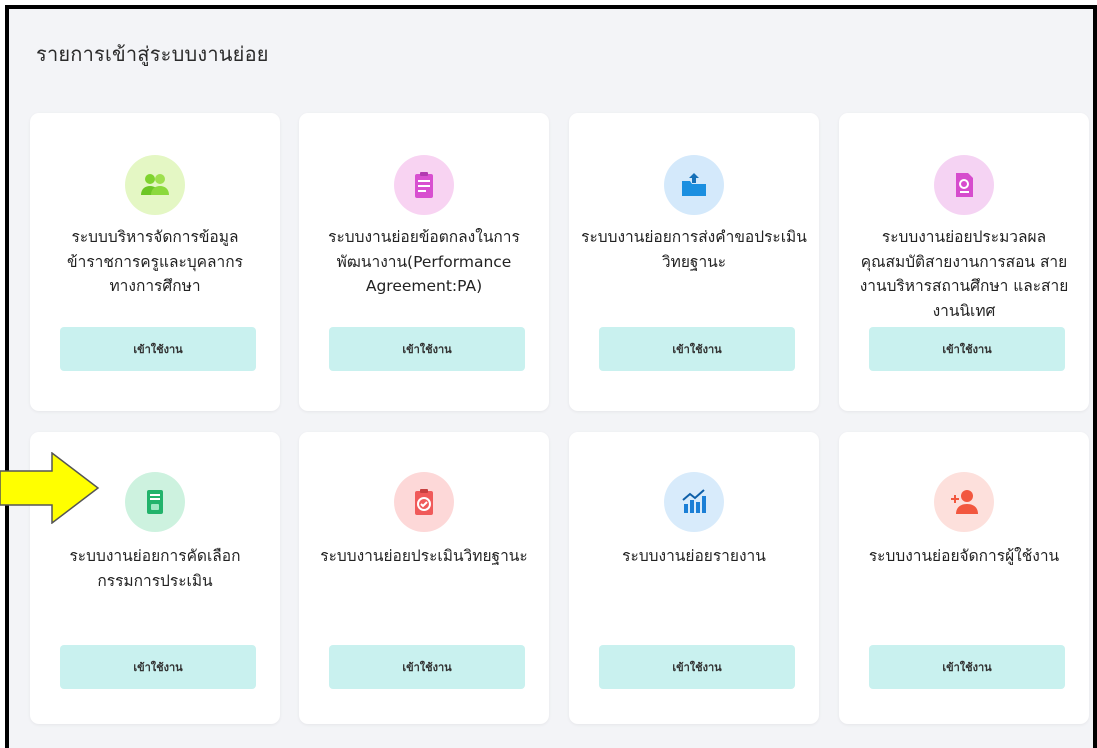 This screenshot has height=748, width=1097. Describe the element at coordinates (424, 185) in the screenshot. I see `clipboard-pa-icon` at that location.